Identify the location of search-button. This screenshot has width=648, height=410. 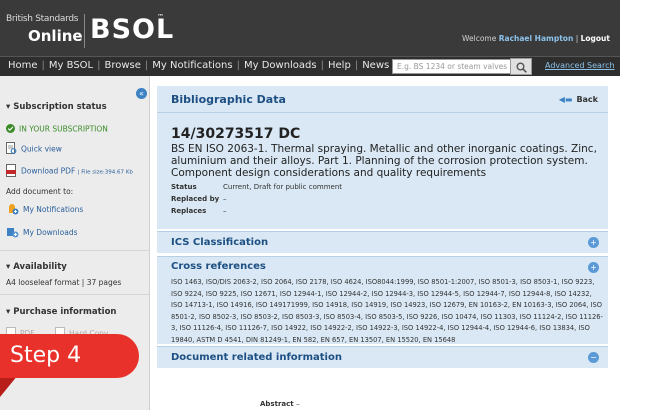
(521, 66).